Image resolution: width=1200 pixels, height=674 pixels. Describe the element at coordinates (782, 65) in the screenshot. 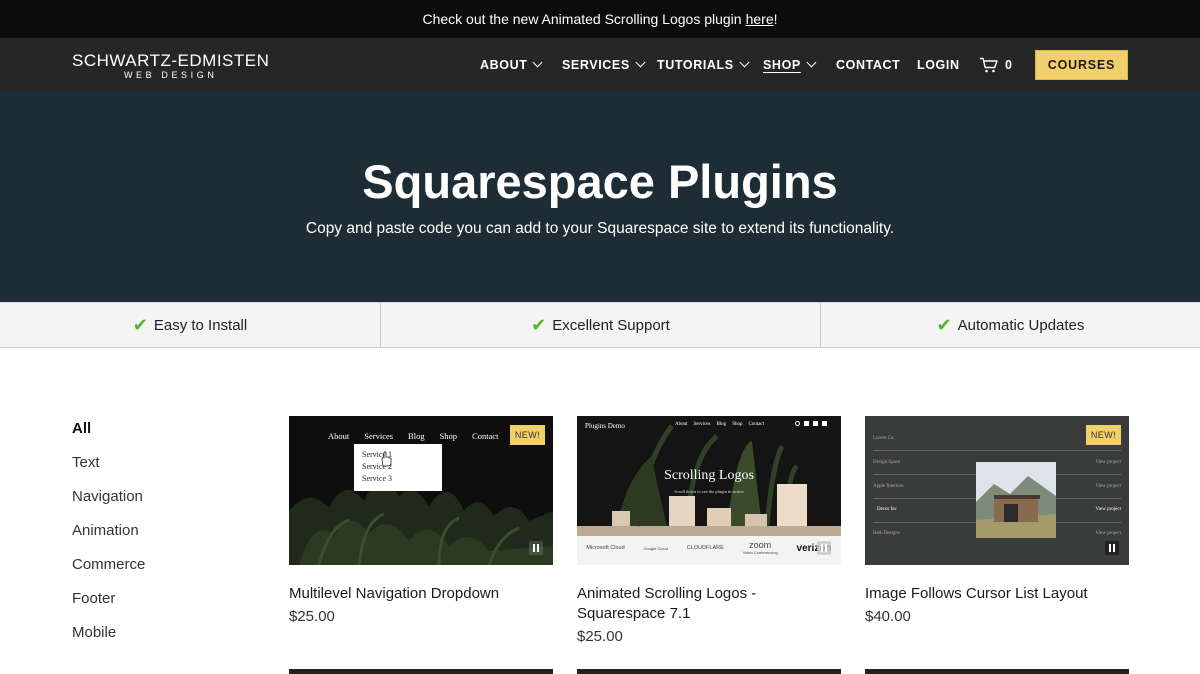

I see `nav-item-label: SHOP` at that location.